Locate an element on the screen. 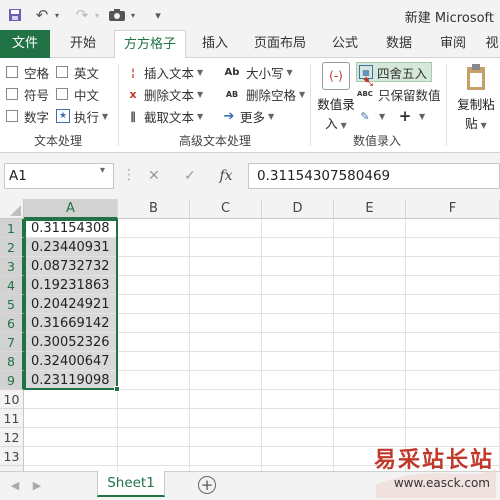 The height and width of the screenshot is (500, 500). cell-b6 is located at coordinates (154, 323).